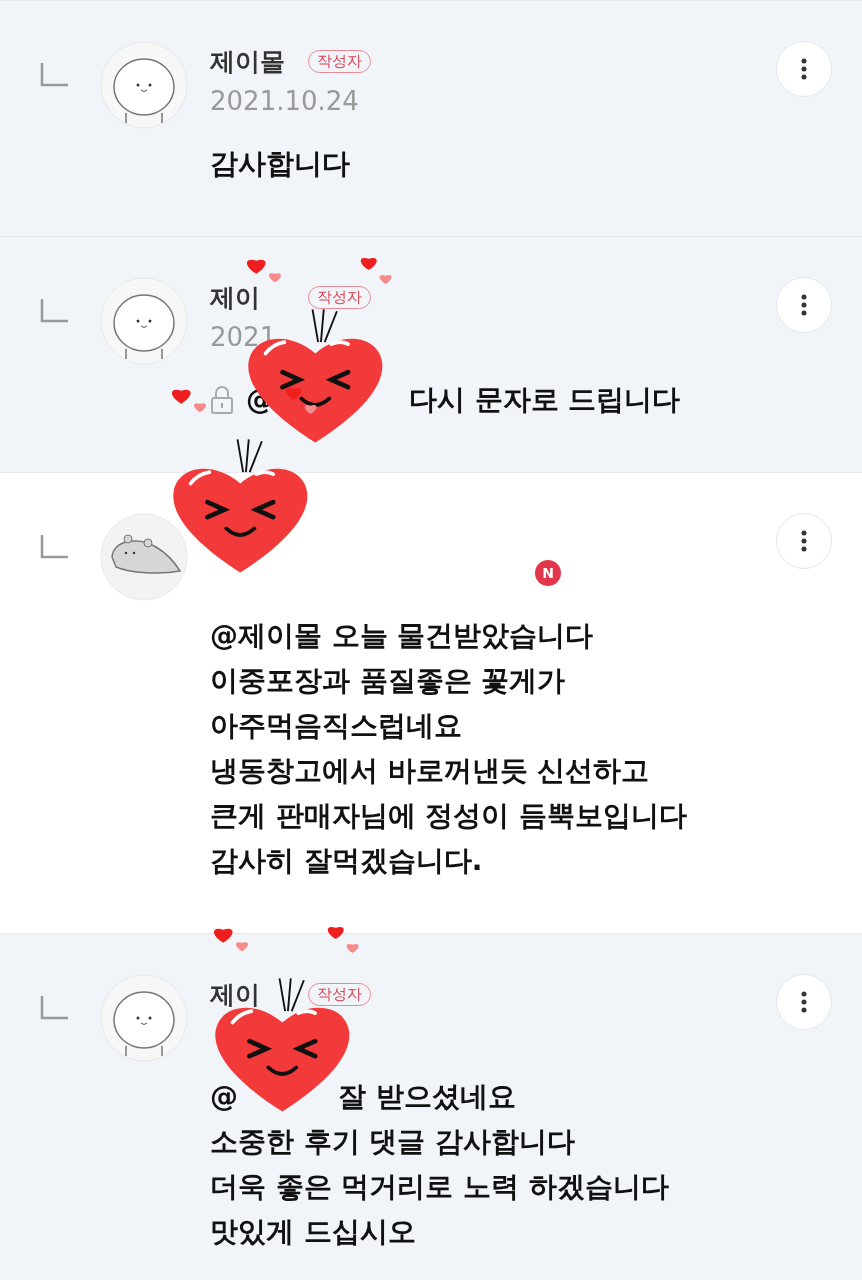 This screenshot has height=1280, width=862. What do you see at coordinates (346, 860) in the screenshot?
I see `comment-text: 감사히 잘먹겠습니다.` at bounding box center [346, 860].